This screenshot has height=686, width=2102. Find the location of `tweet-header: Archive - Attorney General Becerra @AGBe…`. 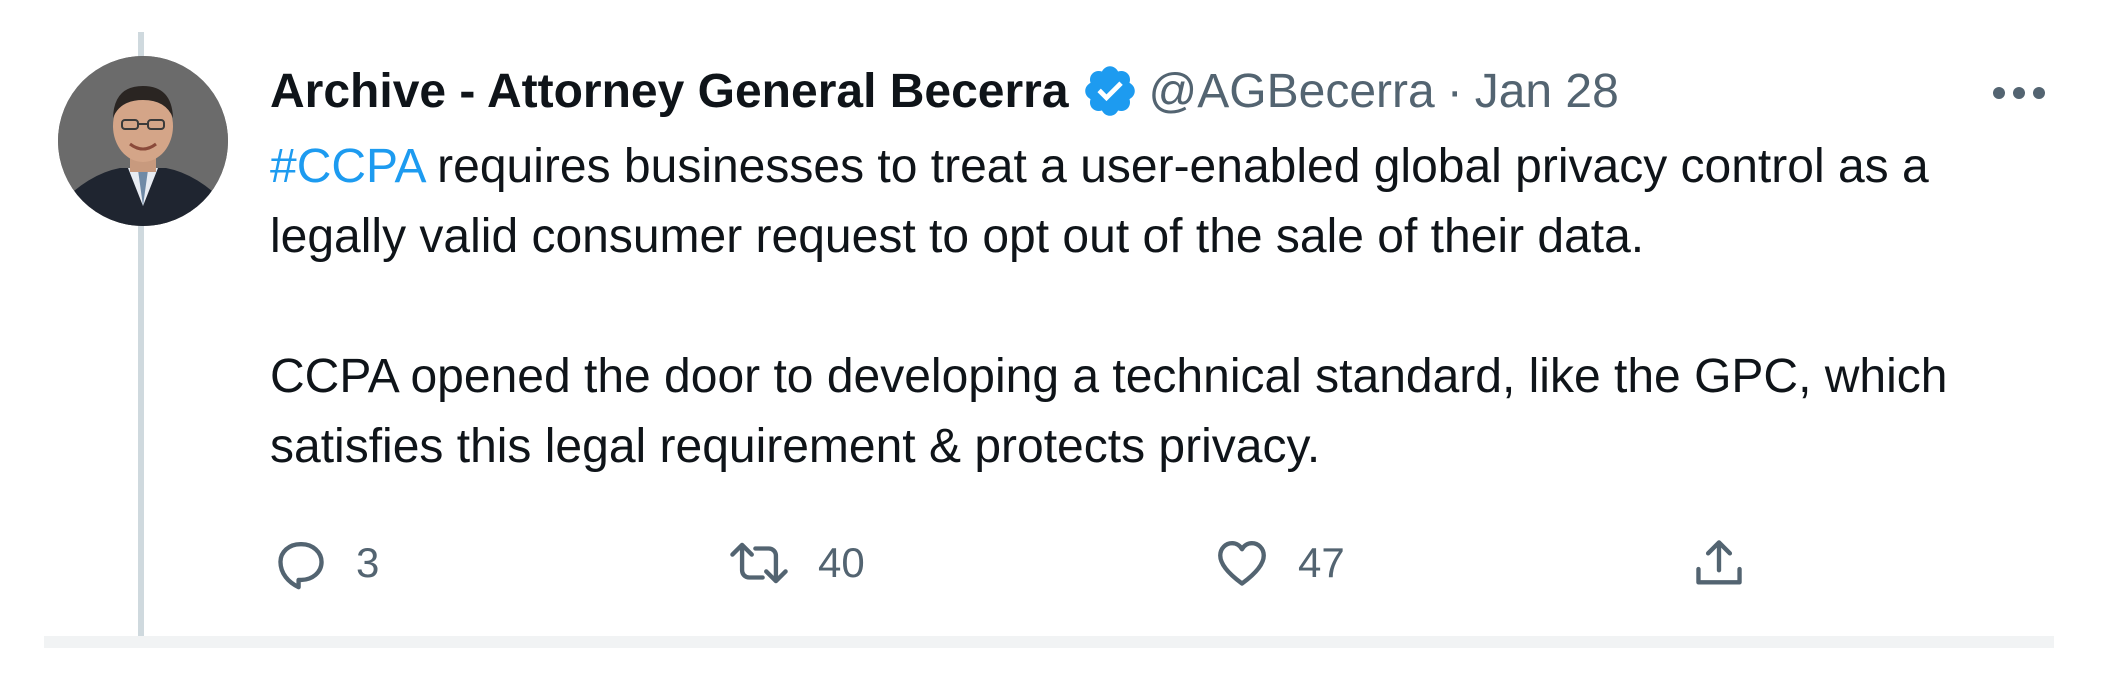

tweet-header: Archive - Attorney General Becerra @AGBe… is located at coordinates (944, 91).